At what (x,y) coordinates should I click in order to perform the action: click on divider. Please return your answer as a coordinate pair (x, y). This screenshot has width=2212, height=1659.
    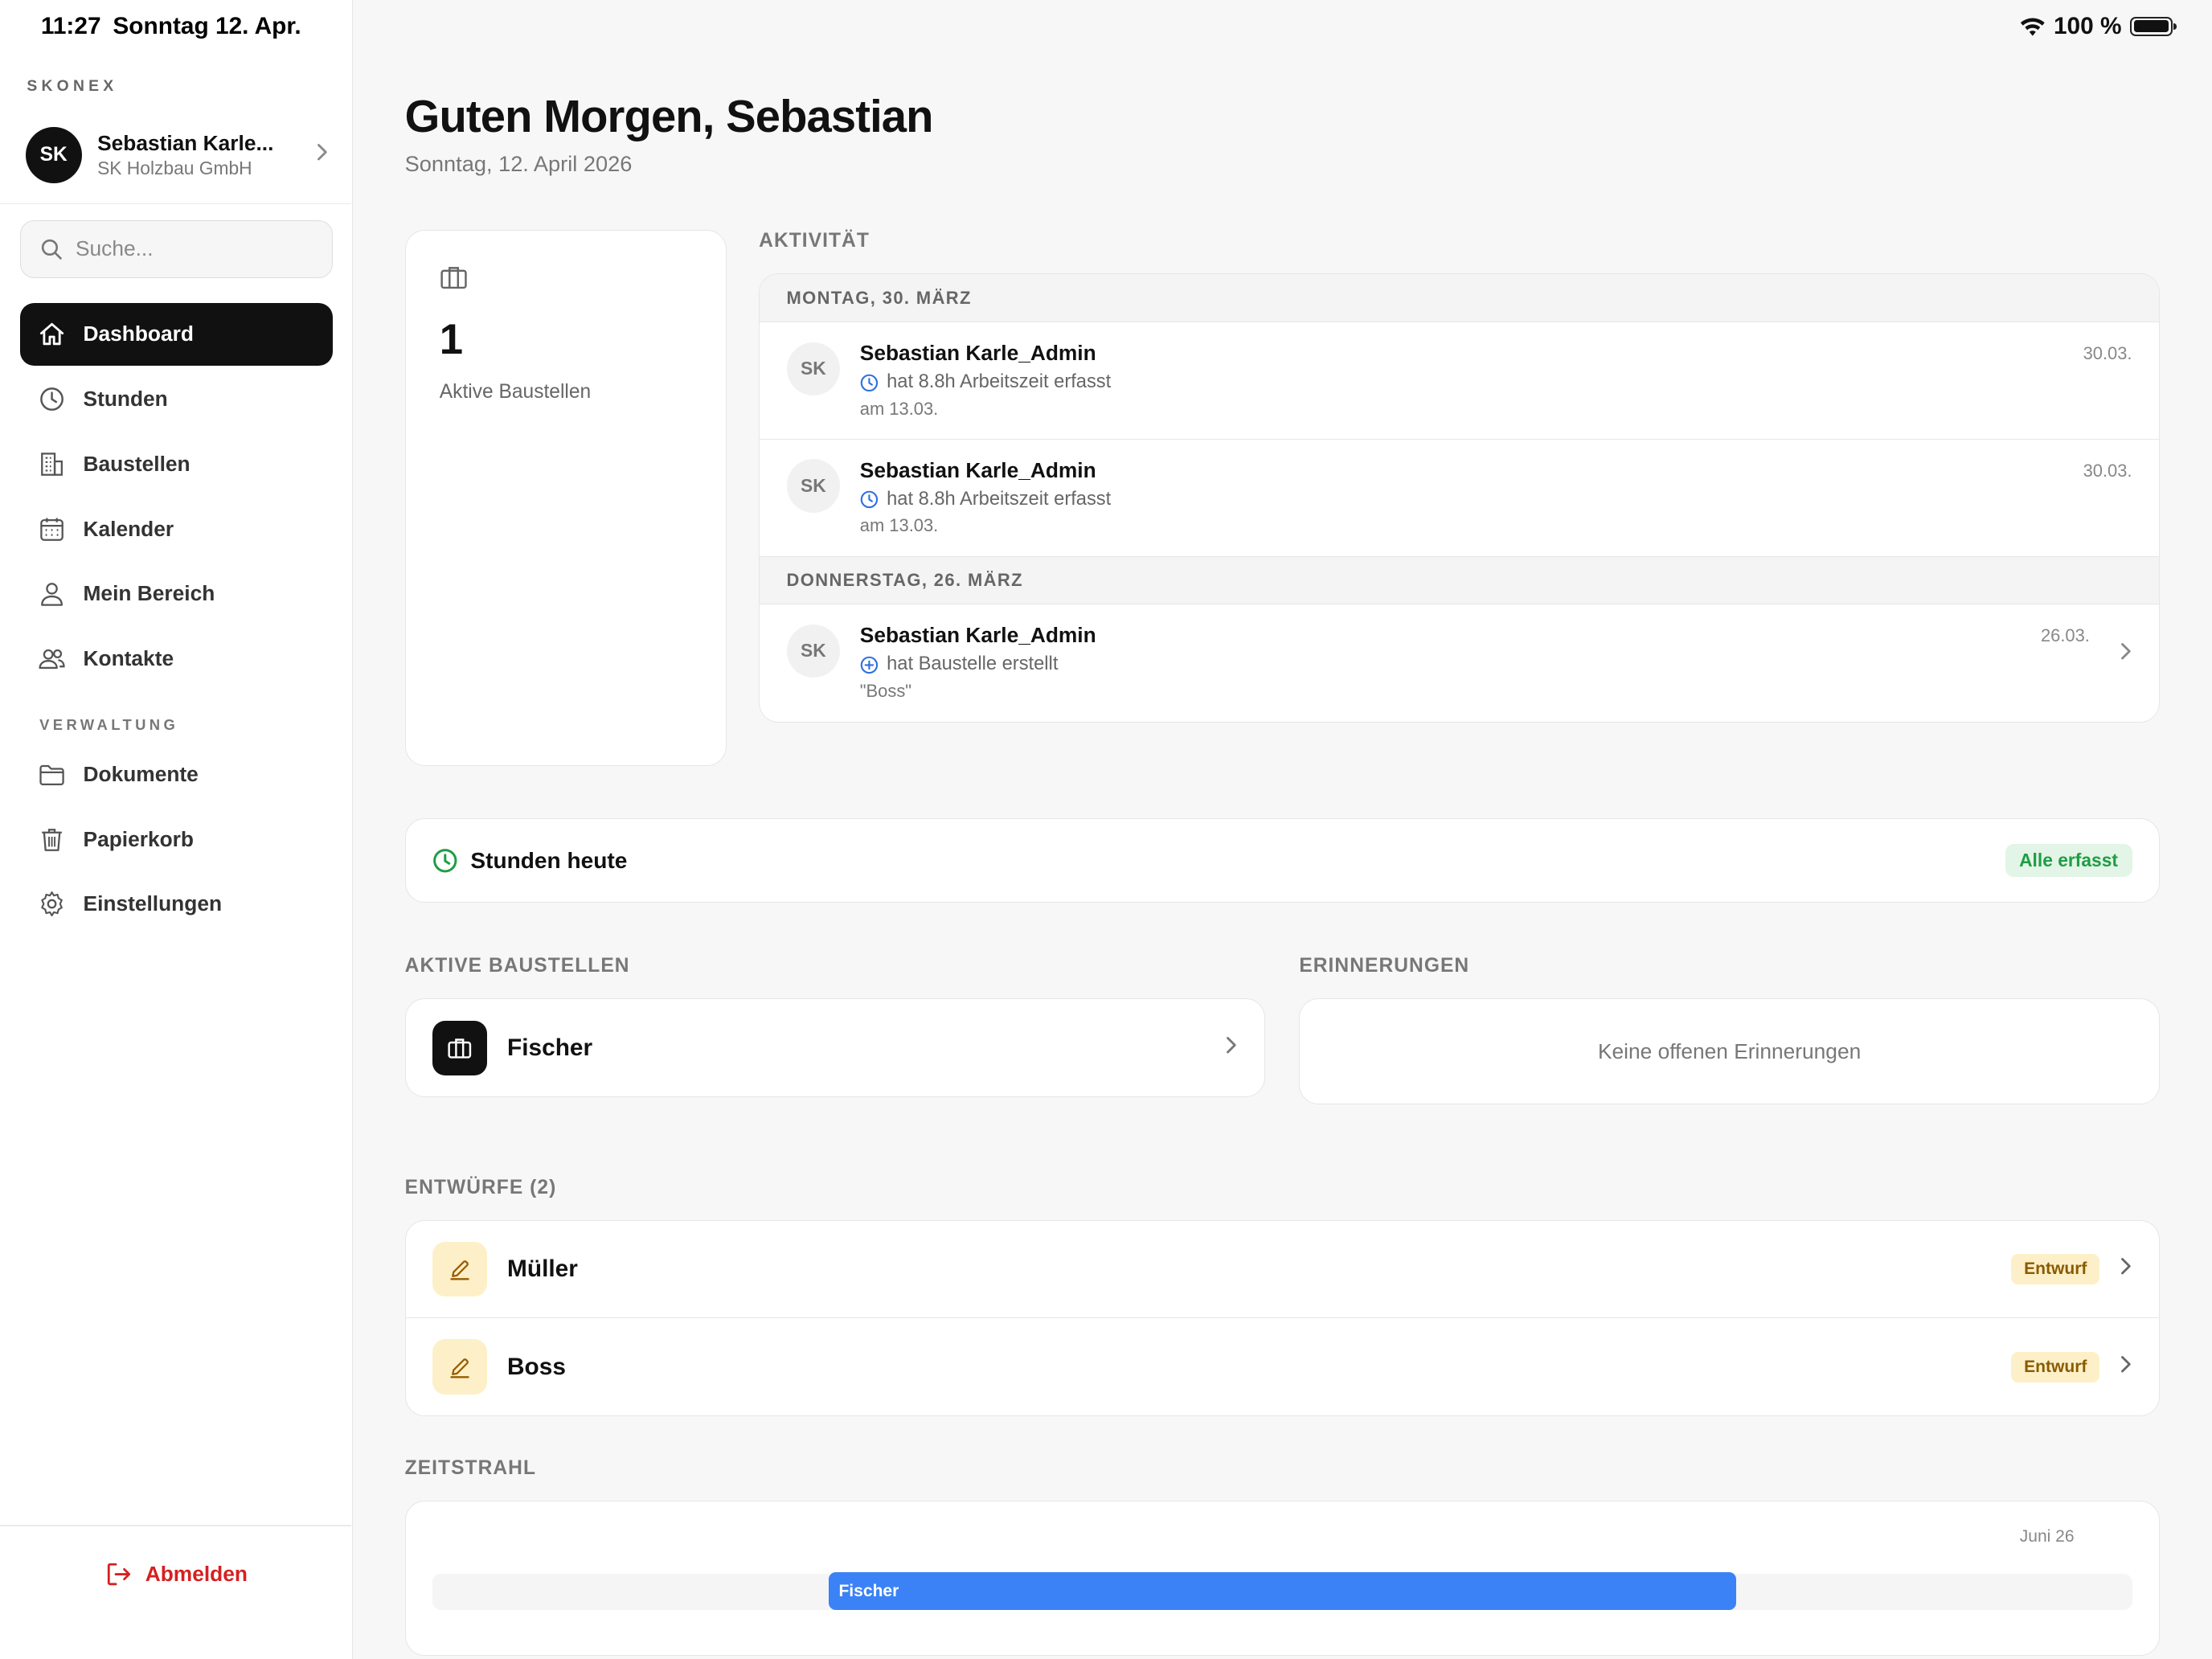
    Looking at the image, I should click on (175, 204).